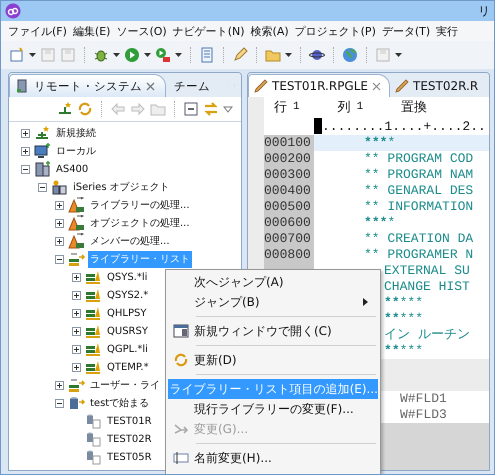 This screenshot has height=475, width=495. Describe the element at coordinates (360, 107) in the screenshot. I see `column-value: 1` at that location.